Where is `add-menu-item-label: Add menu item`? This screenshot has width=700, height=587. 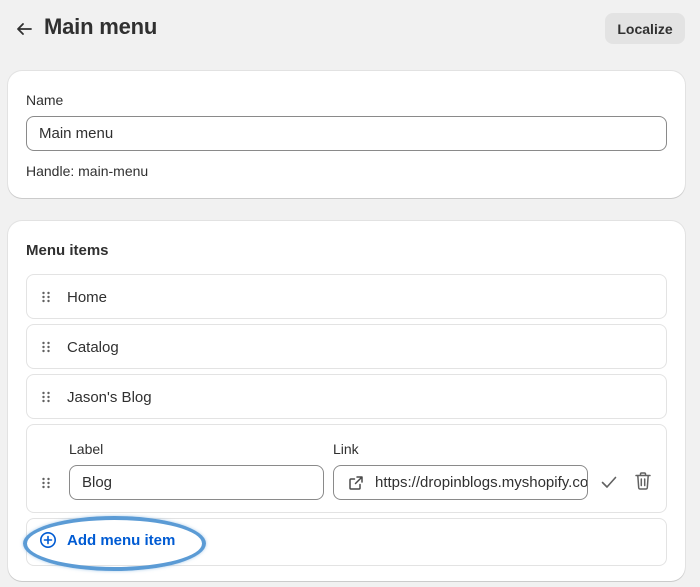
add-menu-item-label: Add menu item is located at coordinates (121, 540).